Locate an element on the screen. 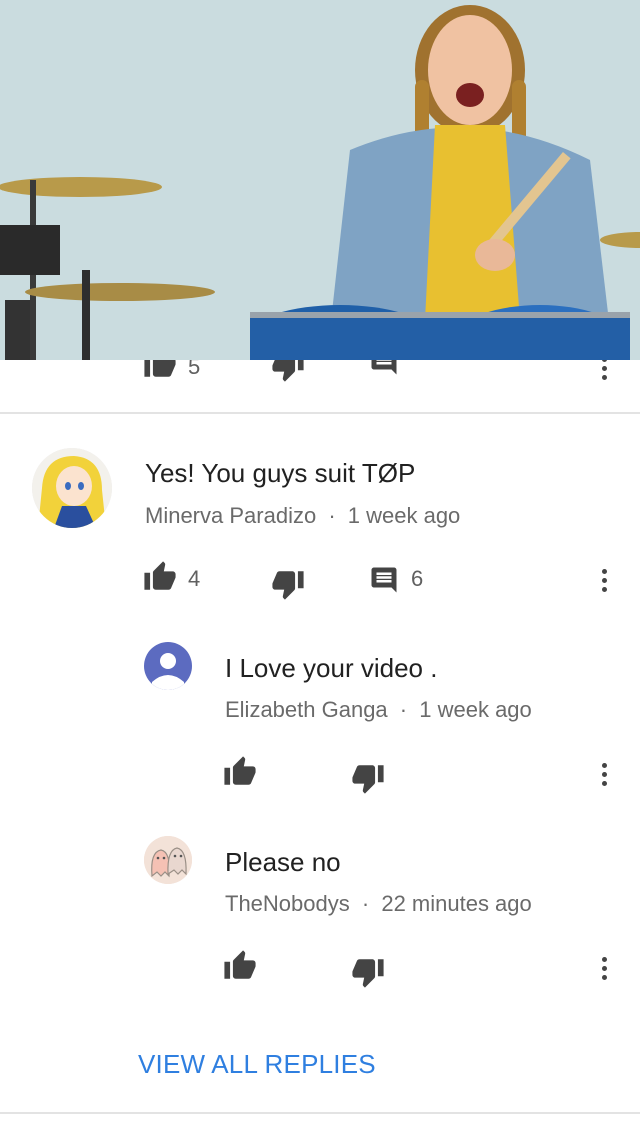 Image resolution: width=640 pixels, height=1136 pixels. reply-time: 22 minutes ago is located at coordinates (456, 903).